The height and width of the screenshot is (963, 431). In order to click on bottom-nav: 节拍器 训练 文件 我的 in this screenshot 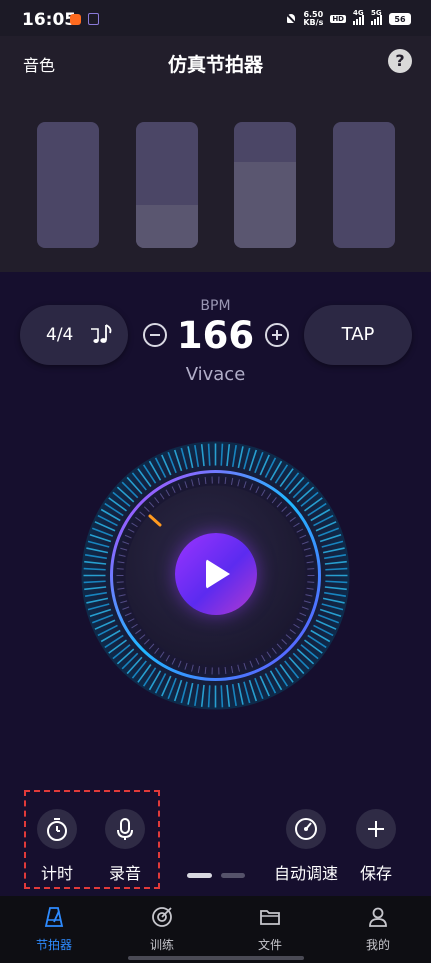, I will do `click(215, 929)`.